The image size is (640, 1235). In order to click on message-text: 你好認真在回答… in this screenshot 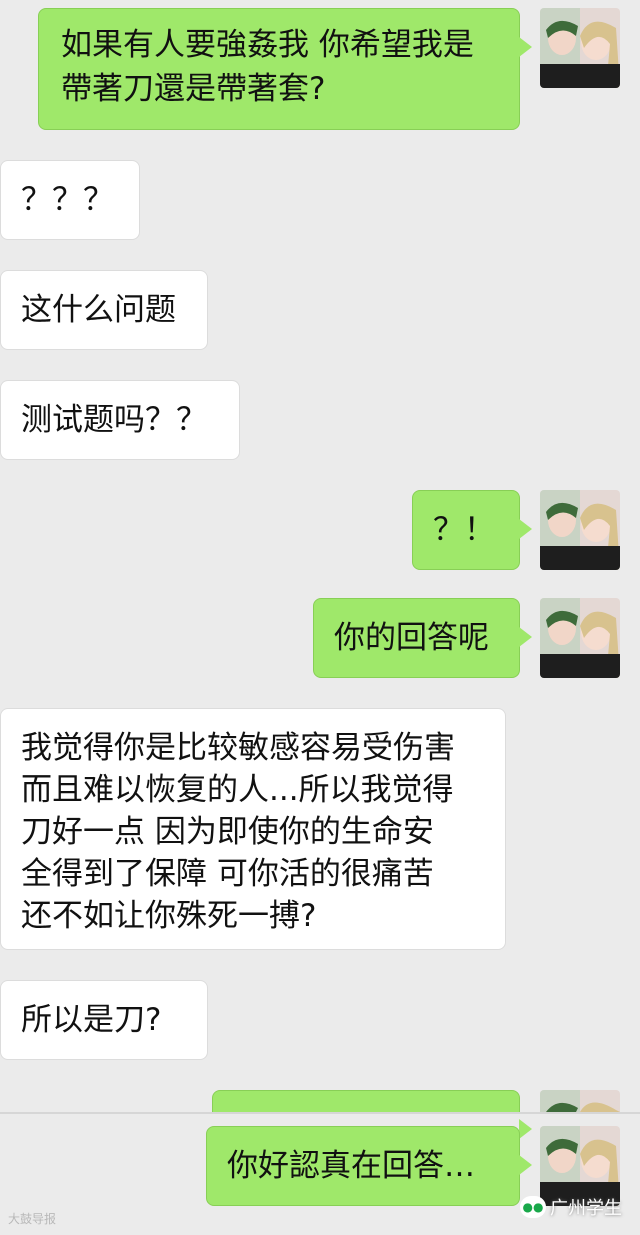, I will do `click(351, 1166)`.